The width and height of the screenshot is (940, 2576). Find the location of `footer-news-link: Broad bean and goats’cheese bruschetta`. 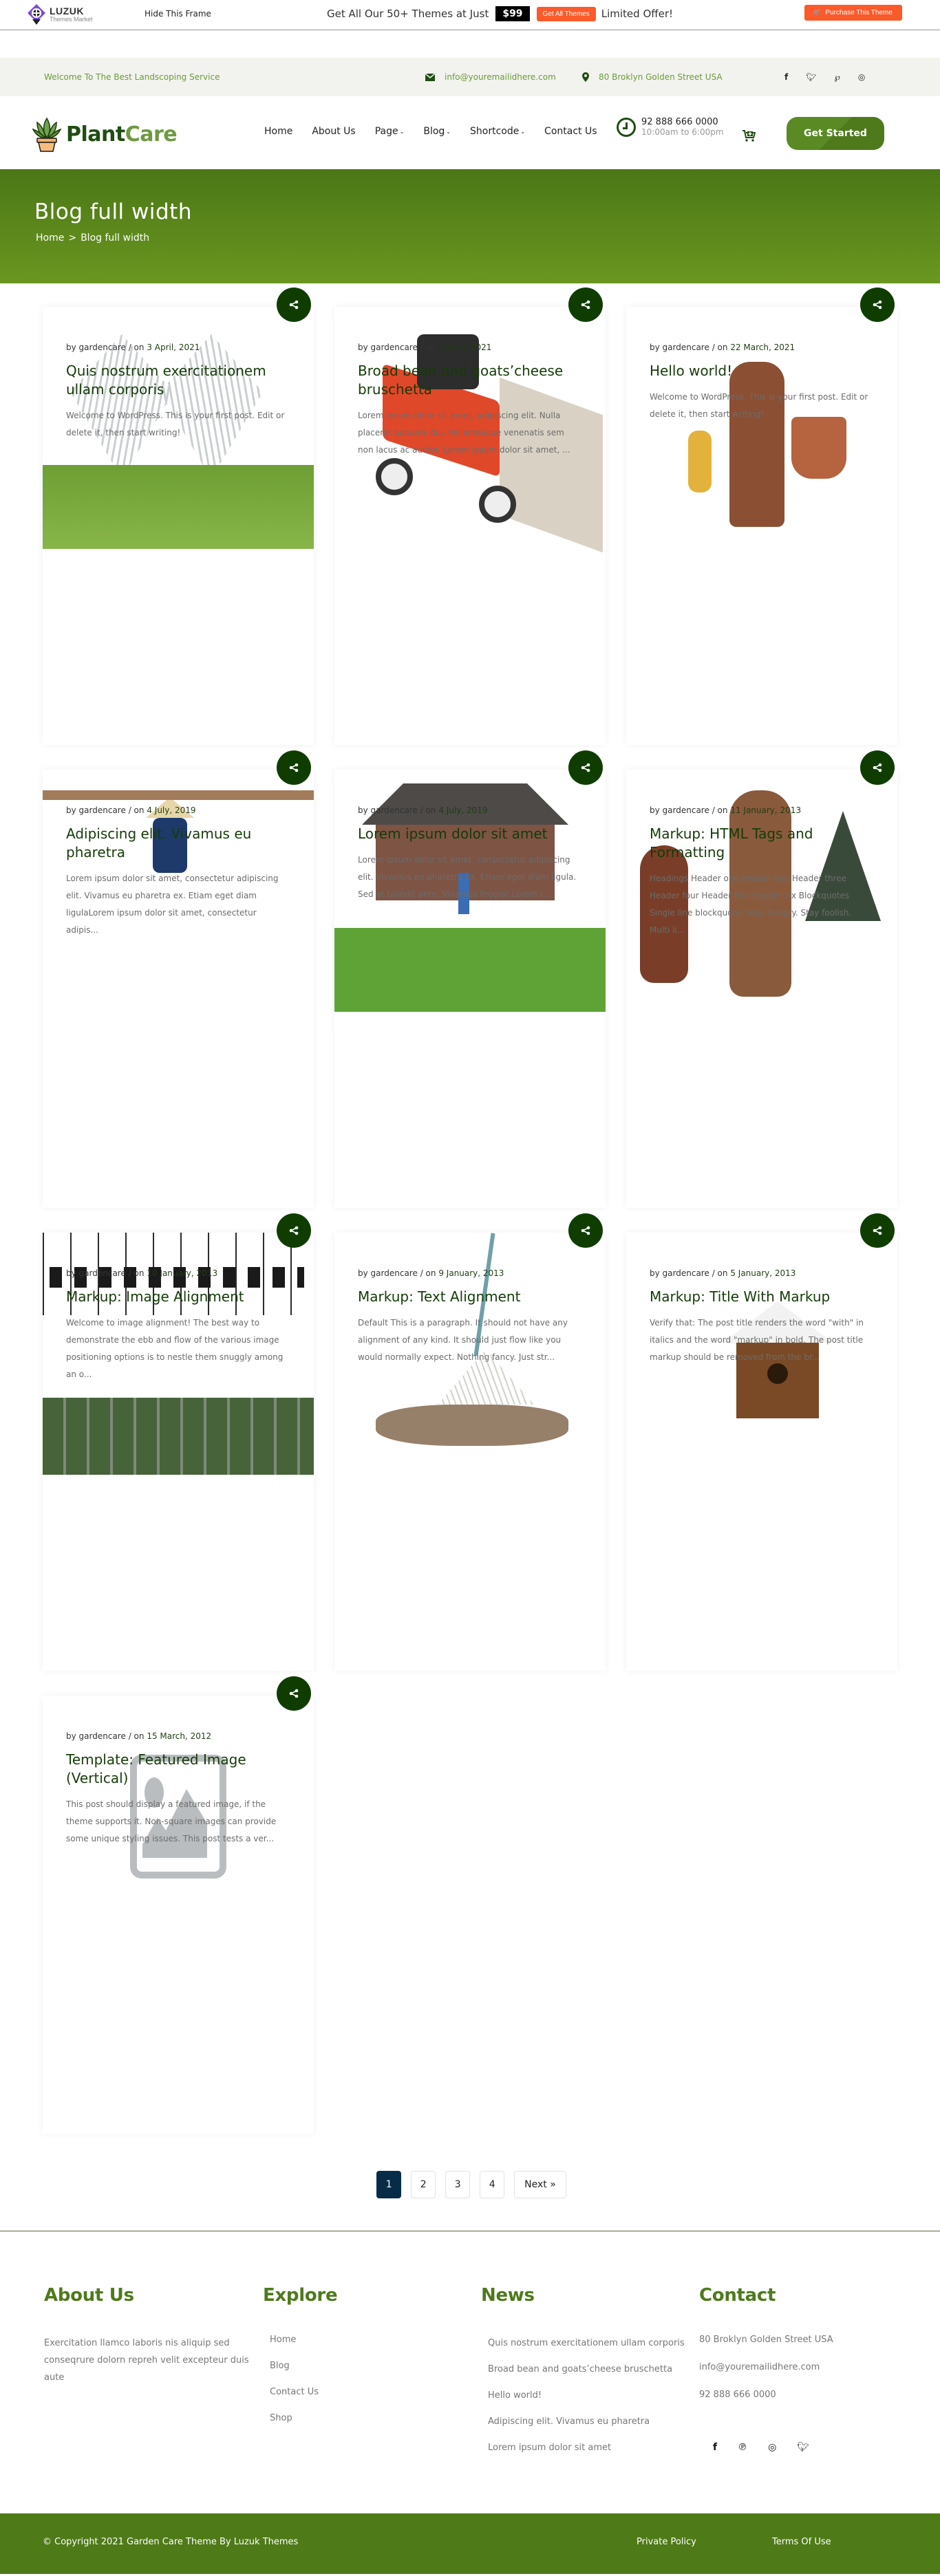

footer-news-link: Broad bean and goats’cheese bruschetta is located at coordinates (580, 2369).